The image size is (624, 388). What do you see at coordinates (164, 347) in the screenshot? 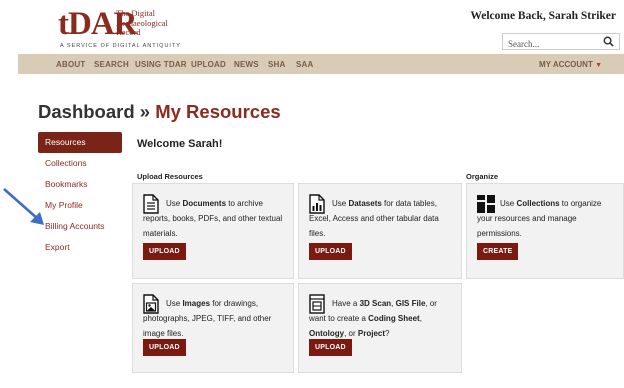
I see `upload-images-button: UPLOAD` at bounding box center [164, 347].